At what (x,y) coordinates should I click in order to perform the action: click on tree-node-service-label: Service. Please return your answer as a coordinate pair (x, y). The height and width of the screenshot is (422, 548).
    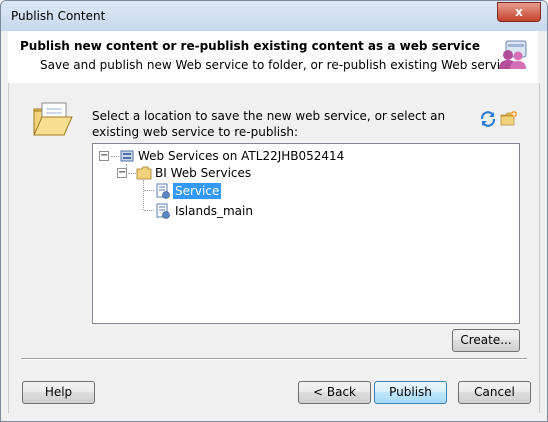
    Looking at the image, I should click on (197, 191).